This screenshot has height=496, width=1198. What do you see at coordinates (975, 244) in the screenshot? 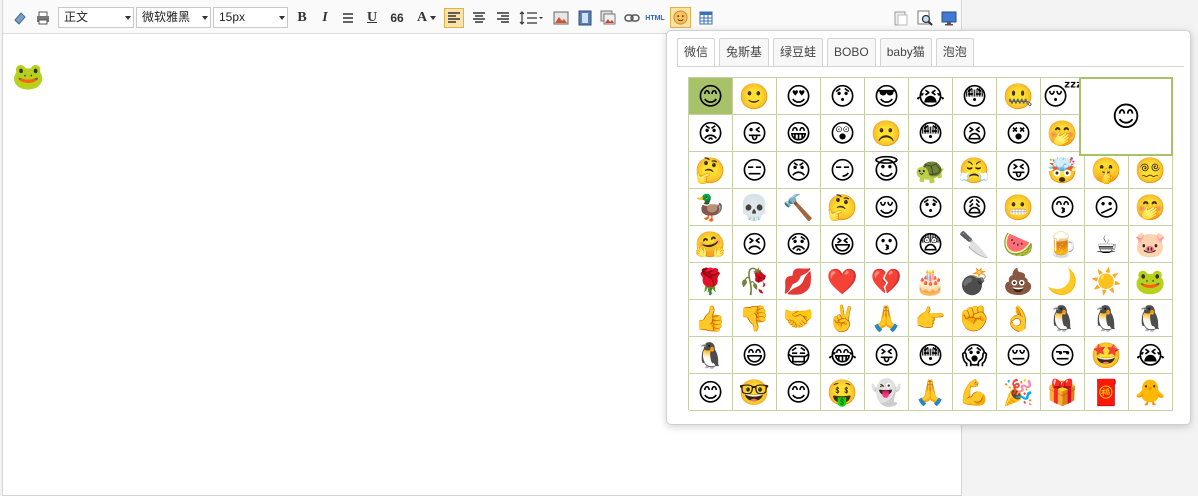
I see `emoji-cell: 🔪` at bounding box center [975, 244].